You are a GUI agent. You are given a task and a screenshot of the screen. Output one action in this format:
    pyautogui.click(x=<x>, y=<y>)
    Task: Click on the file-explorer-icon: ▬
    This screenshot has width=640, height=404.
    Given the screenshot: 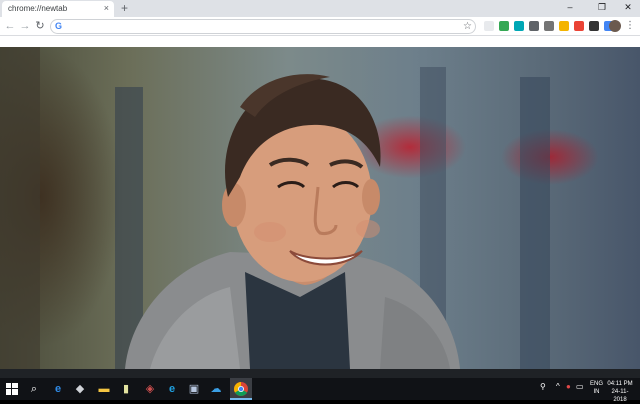 What is the action you would take?
    pyautogui.click(x=104, y=389)
    